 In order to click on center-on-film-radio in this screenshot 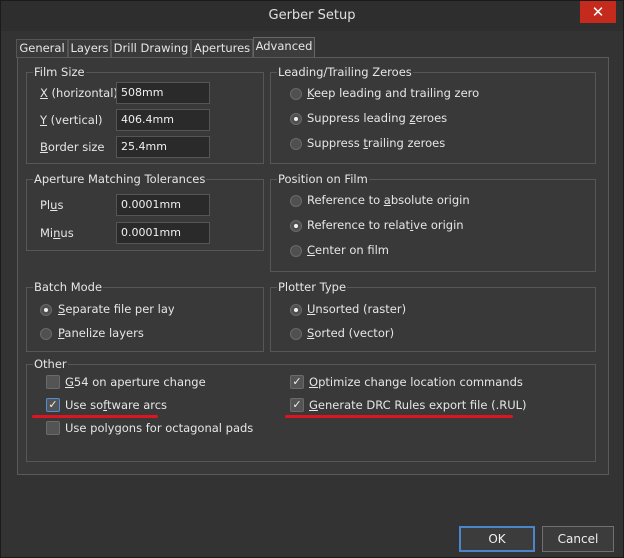, I will do `click(296, 251)`.